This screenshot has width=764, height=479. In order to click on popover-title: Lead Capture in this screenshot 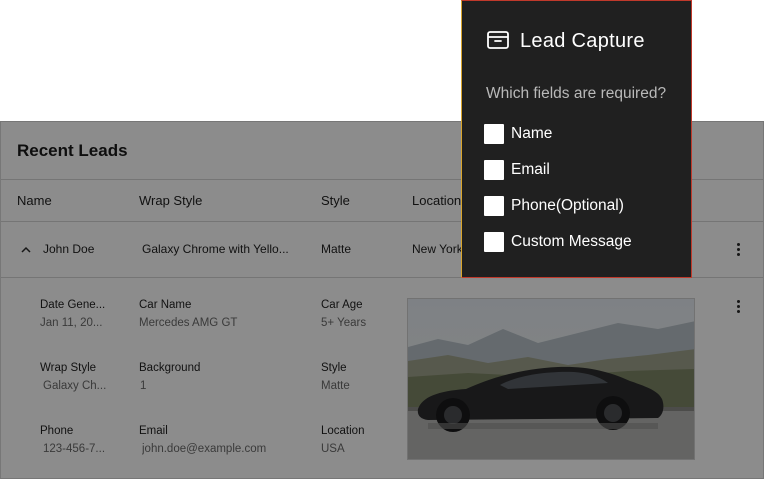, I will do `click(582, 41)`.